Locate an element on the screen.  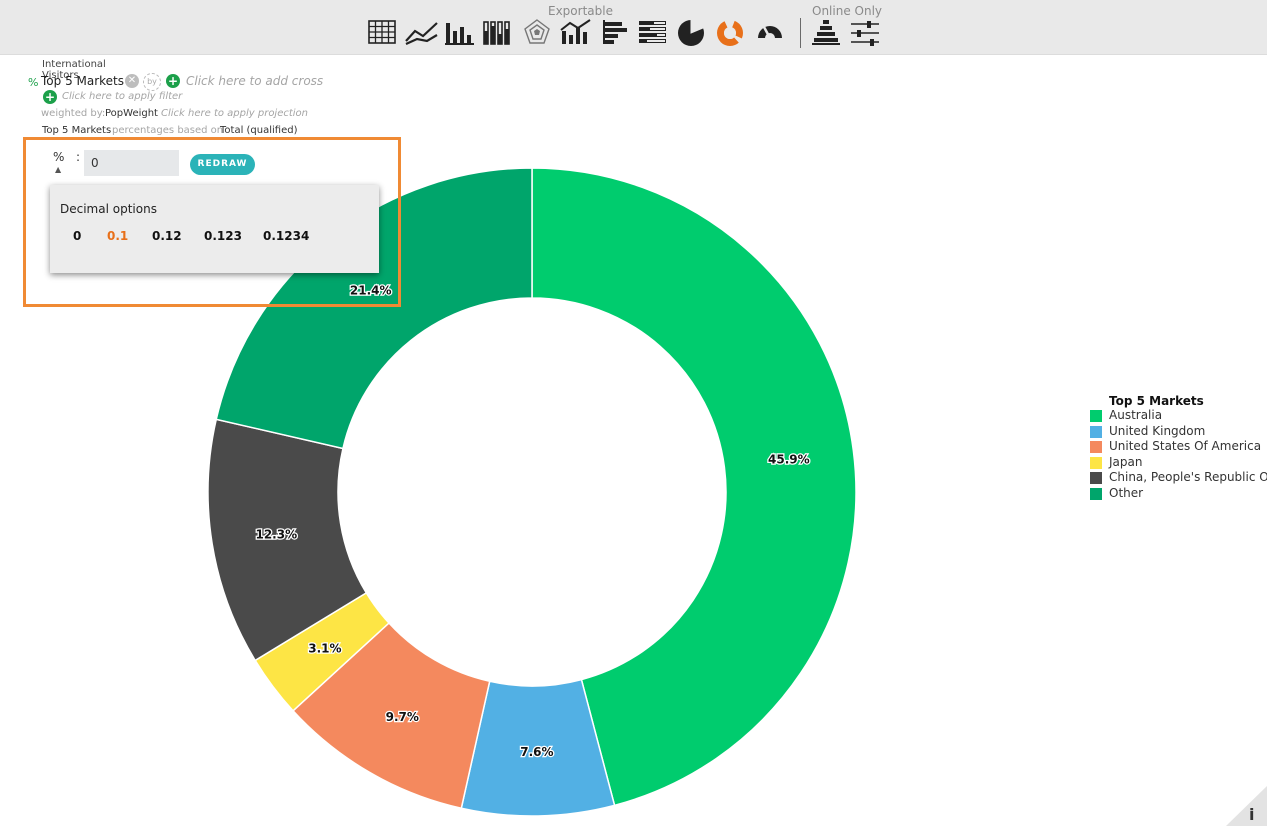
legend-label: China, People's Republic Of is located at coordinates (1188, 477).